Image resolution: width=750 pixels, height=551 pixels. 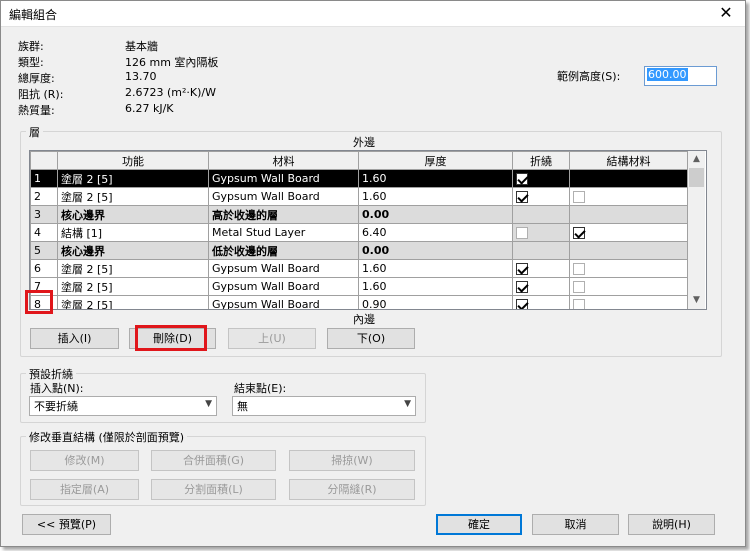 I want to click on preview-button: << 預覽(P), so click(x=66, y=524).